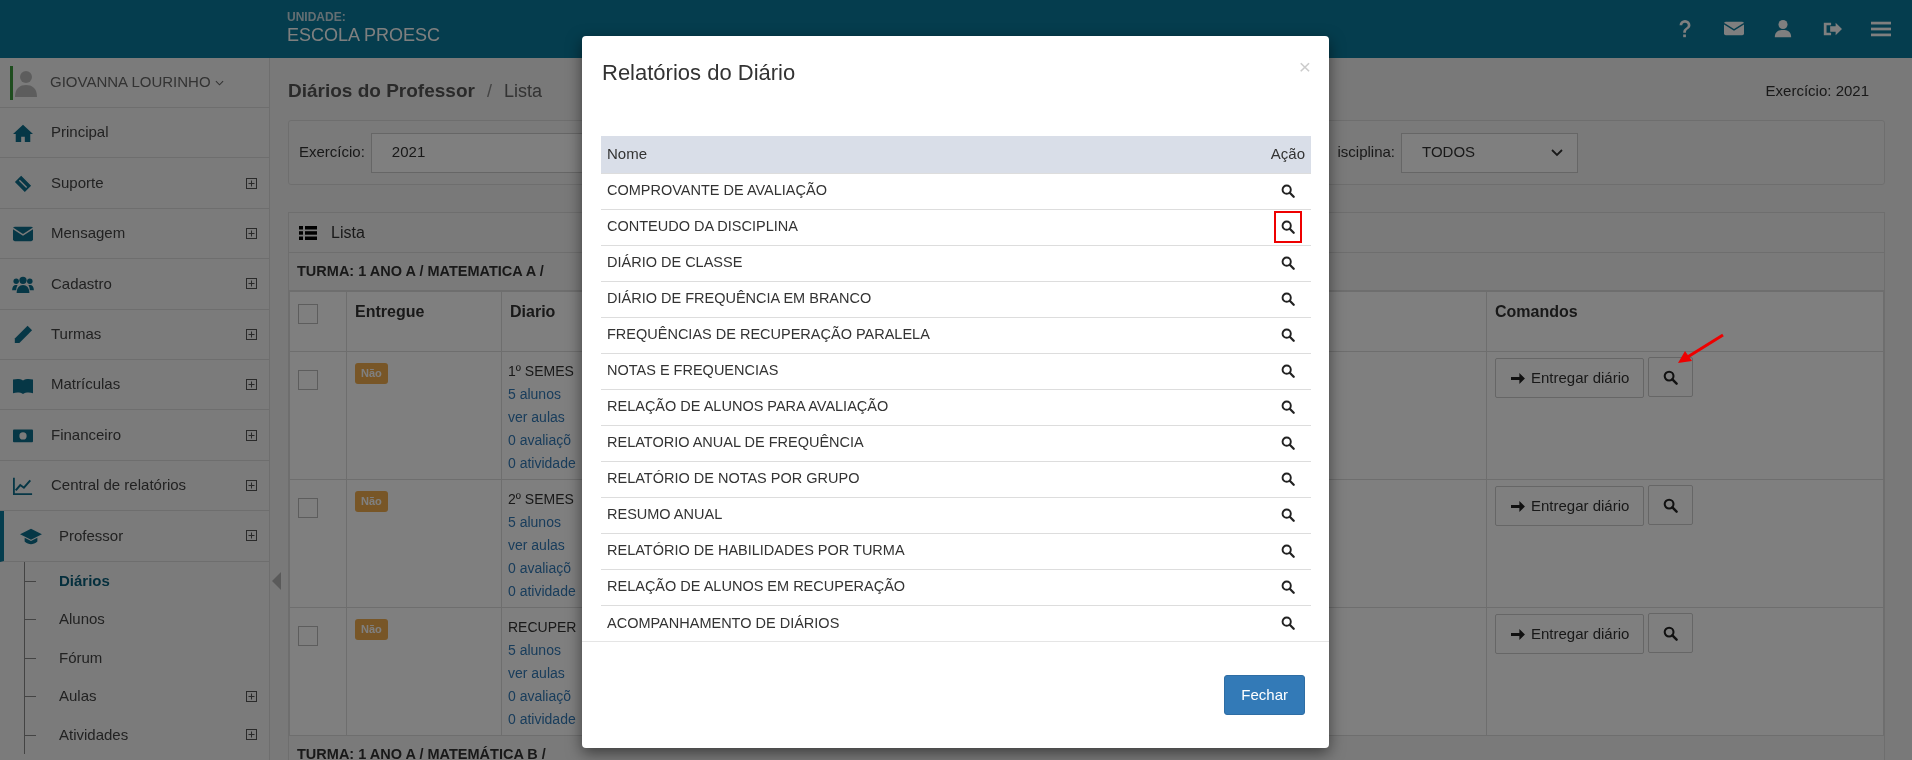  Describe the element at coordinates (748, 406) in the screenshot. I see `report-name: RELAÇÃO DE ALUNOS PARA AVALIAÇÃO` at that location.